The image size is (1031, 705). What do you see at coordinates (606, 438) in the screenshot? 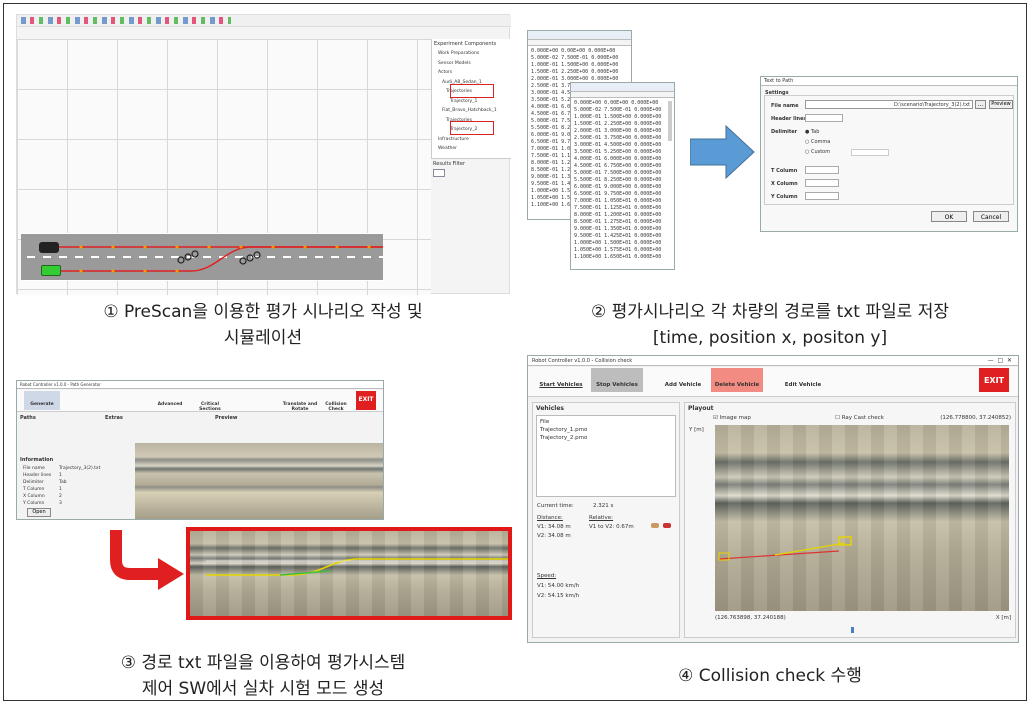
I see `vehicle-list-item: Trajectory_2.pmo` at bounding box center [606, 438].